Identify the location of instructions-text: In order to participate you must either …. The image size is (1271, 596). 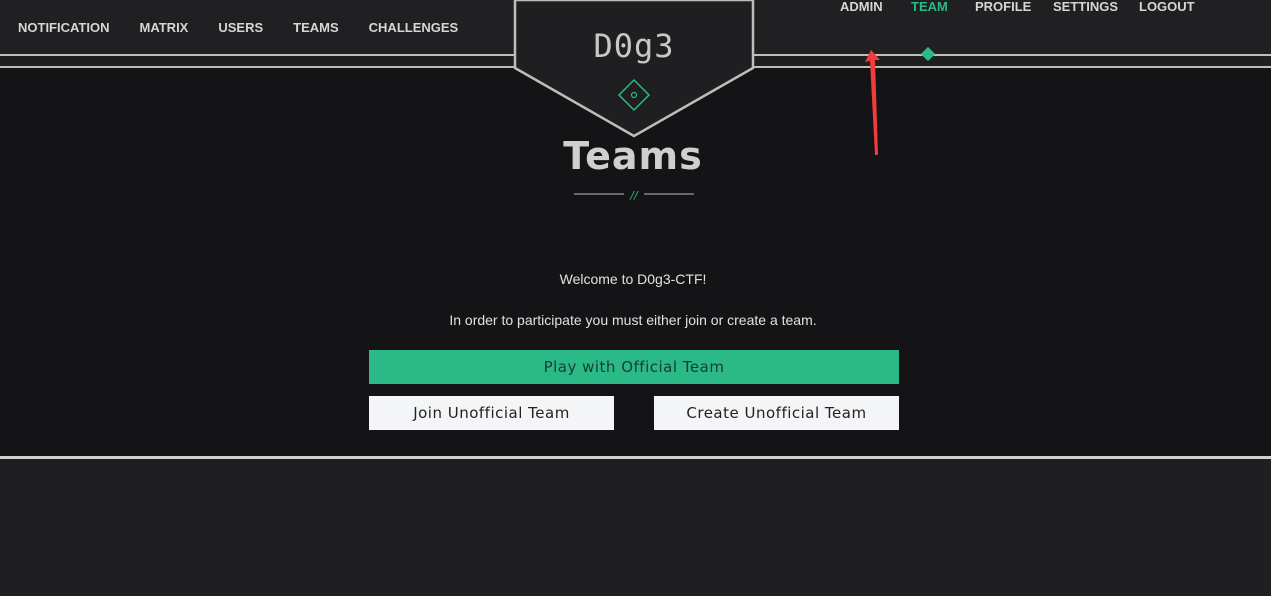
(633, 320).